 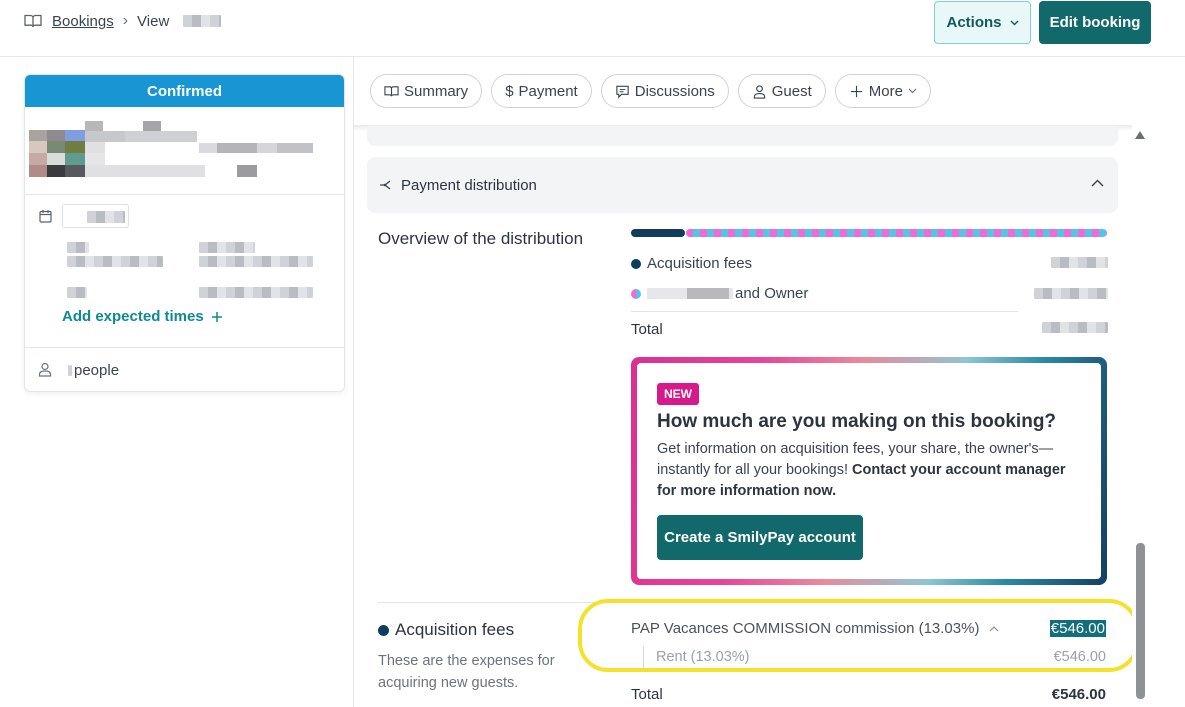 What do you see at coordinates (385, 185) in the screenshot?
I see `distribution-icon` at bounding box center [385, 185].